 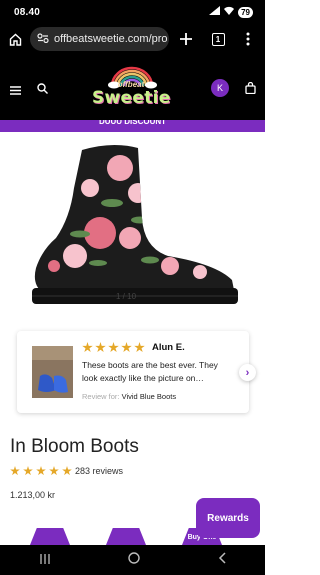 What do you see at coordinates (222, 560) in the screenshot?
I see `back-icon` at bounding box center [222, 560].